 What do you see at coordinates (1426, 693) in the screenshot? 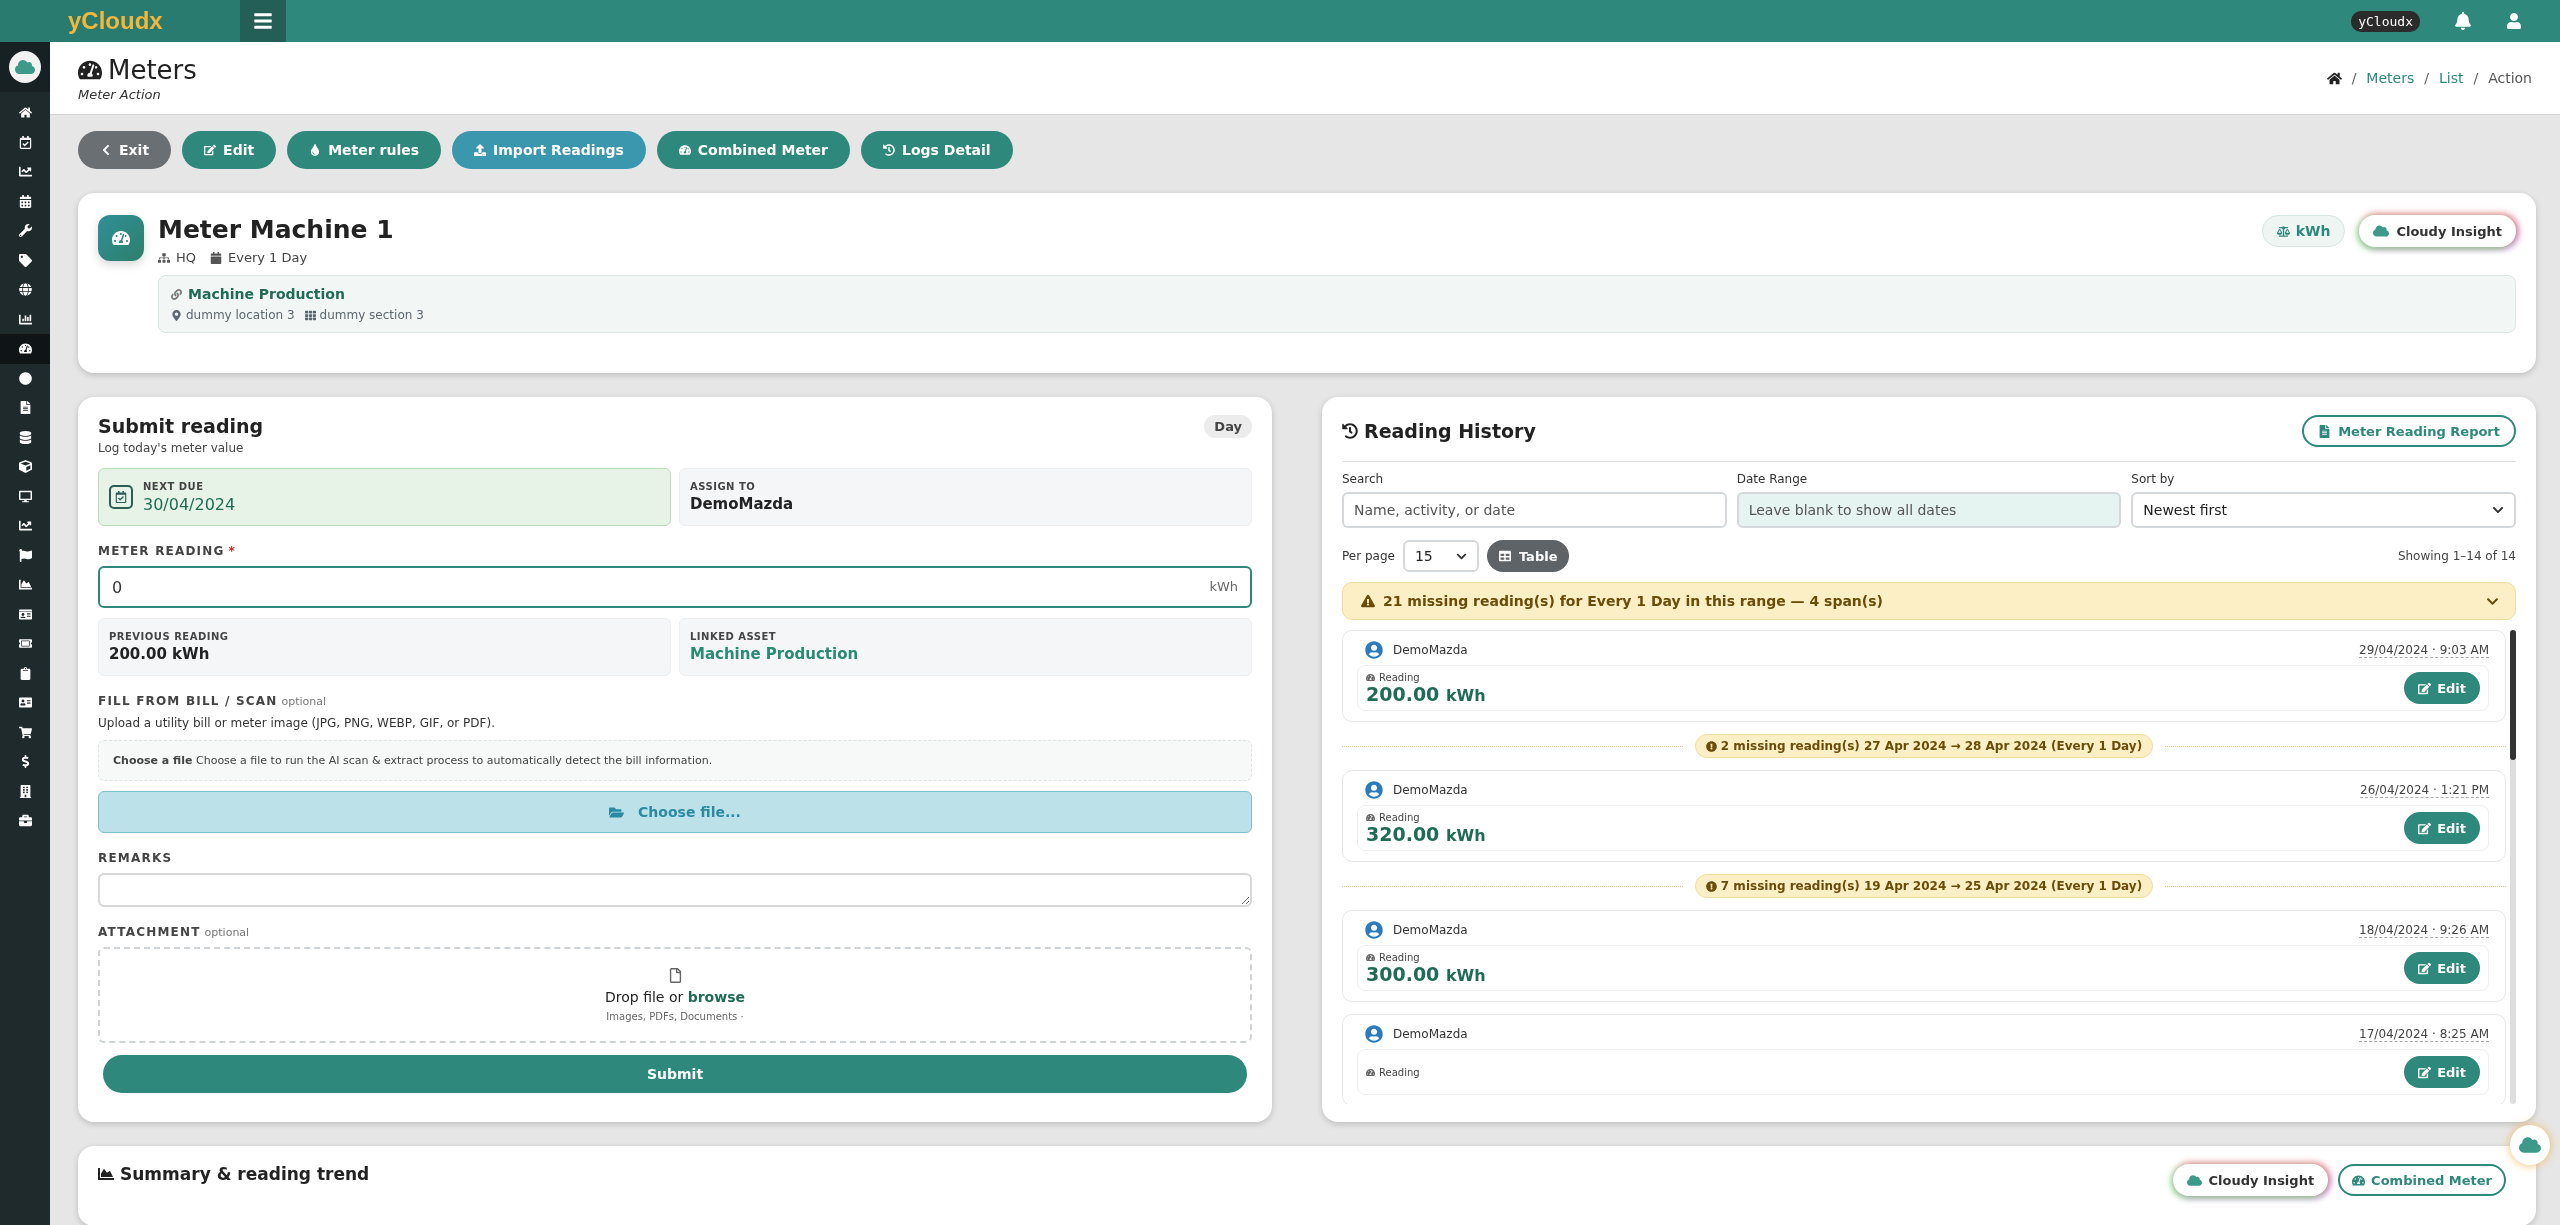
I see `reading-value: 200.00 kWh` at bounding box center [1426, 693].